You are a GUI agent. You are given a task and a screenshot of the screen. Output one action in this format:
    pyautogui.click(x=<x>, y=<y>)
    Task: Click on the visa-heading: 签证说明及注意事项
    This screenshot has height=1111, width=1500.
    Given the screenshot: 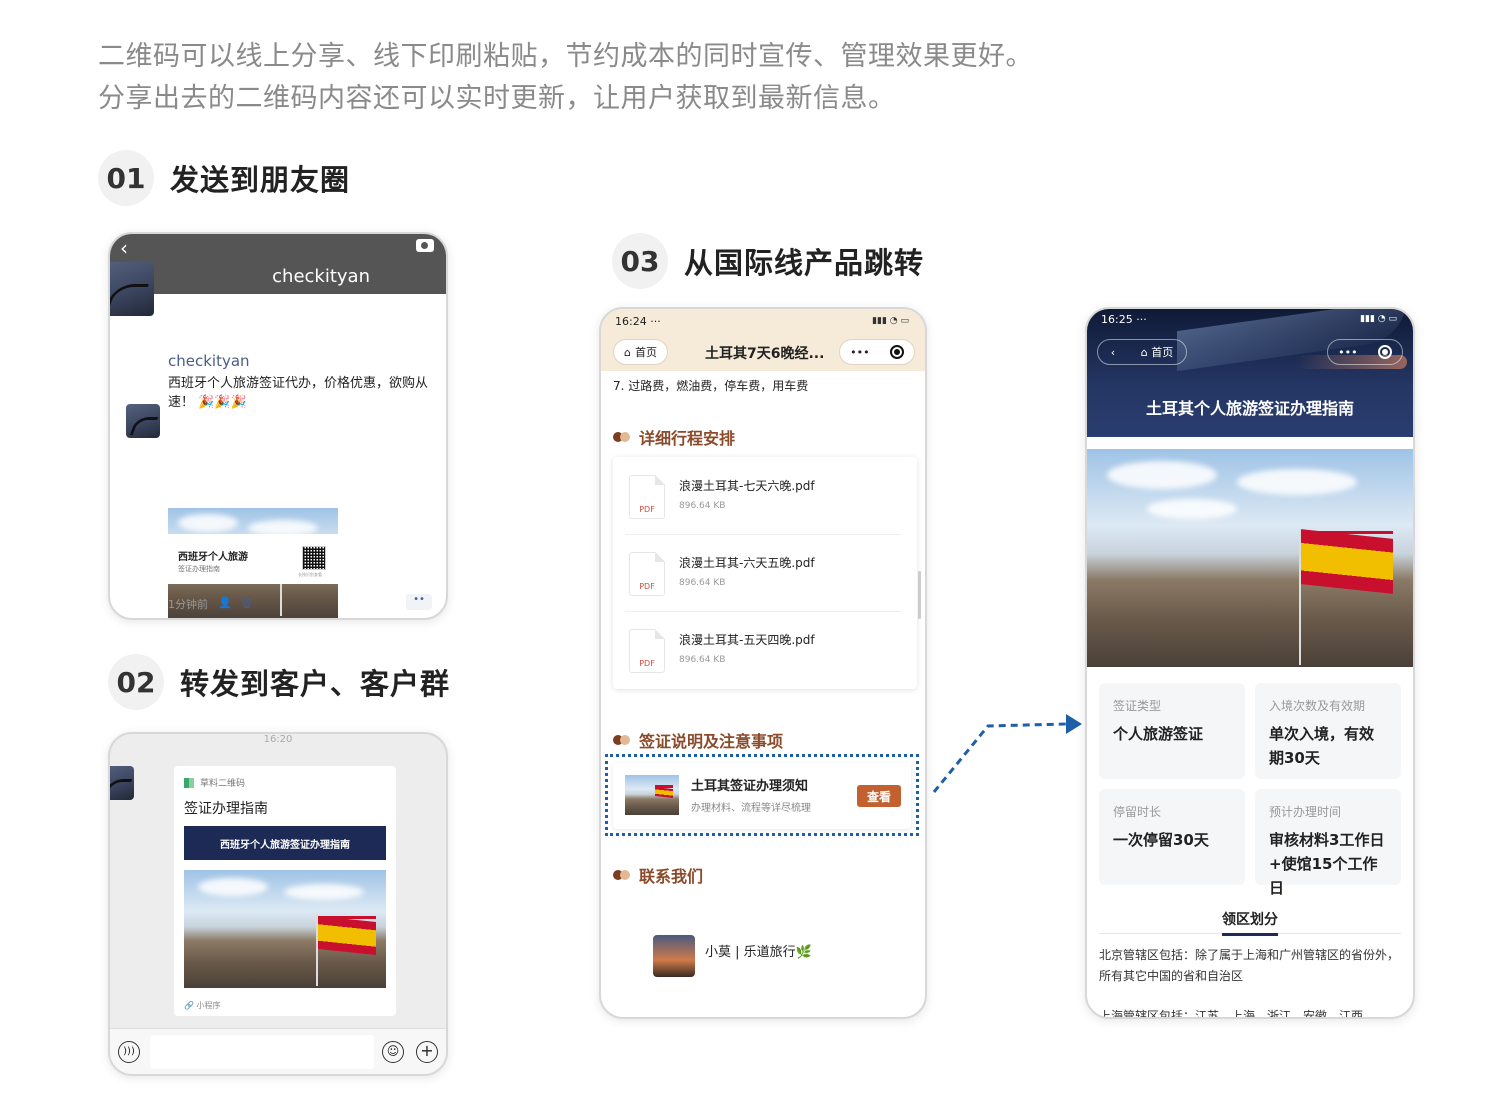 What is the action you would take?
    pyautogui.click(x=698, y=740)
    